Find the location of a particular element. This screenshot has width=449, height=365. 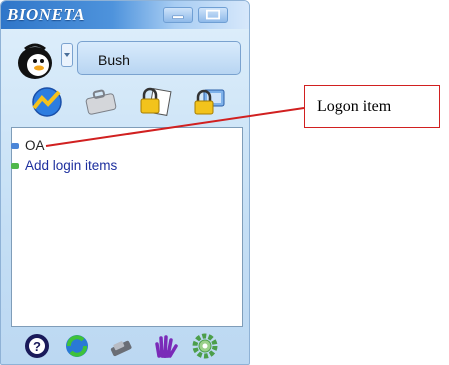

callout-label: Logon item is located at coordinates (354, 106).